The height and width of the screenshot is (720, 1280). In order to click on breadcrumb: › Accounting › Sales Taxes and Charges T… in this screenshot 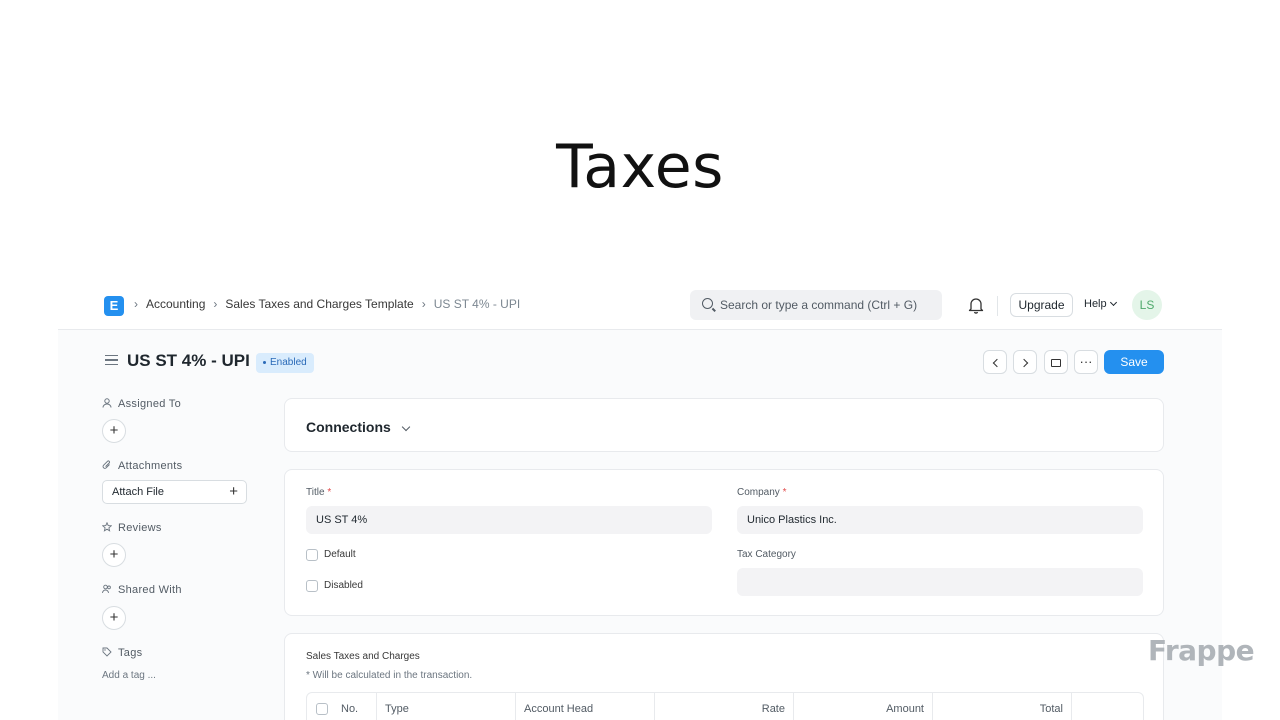, I will do `click(327, 304)`.